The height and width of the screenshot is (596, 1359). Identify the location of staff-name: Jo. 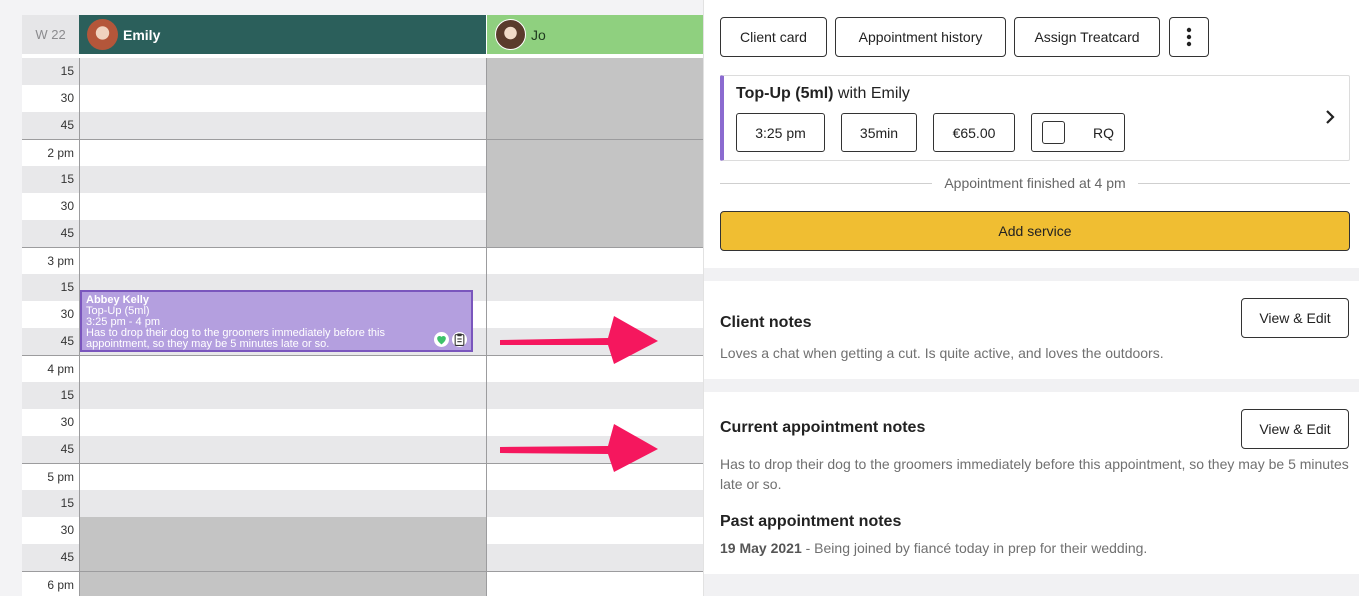
(538, 34).